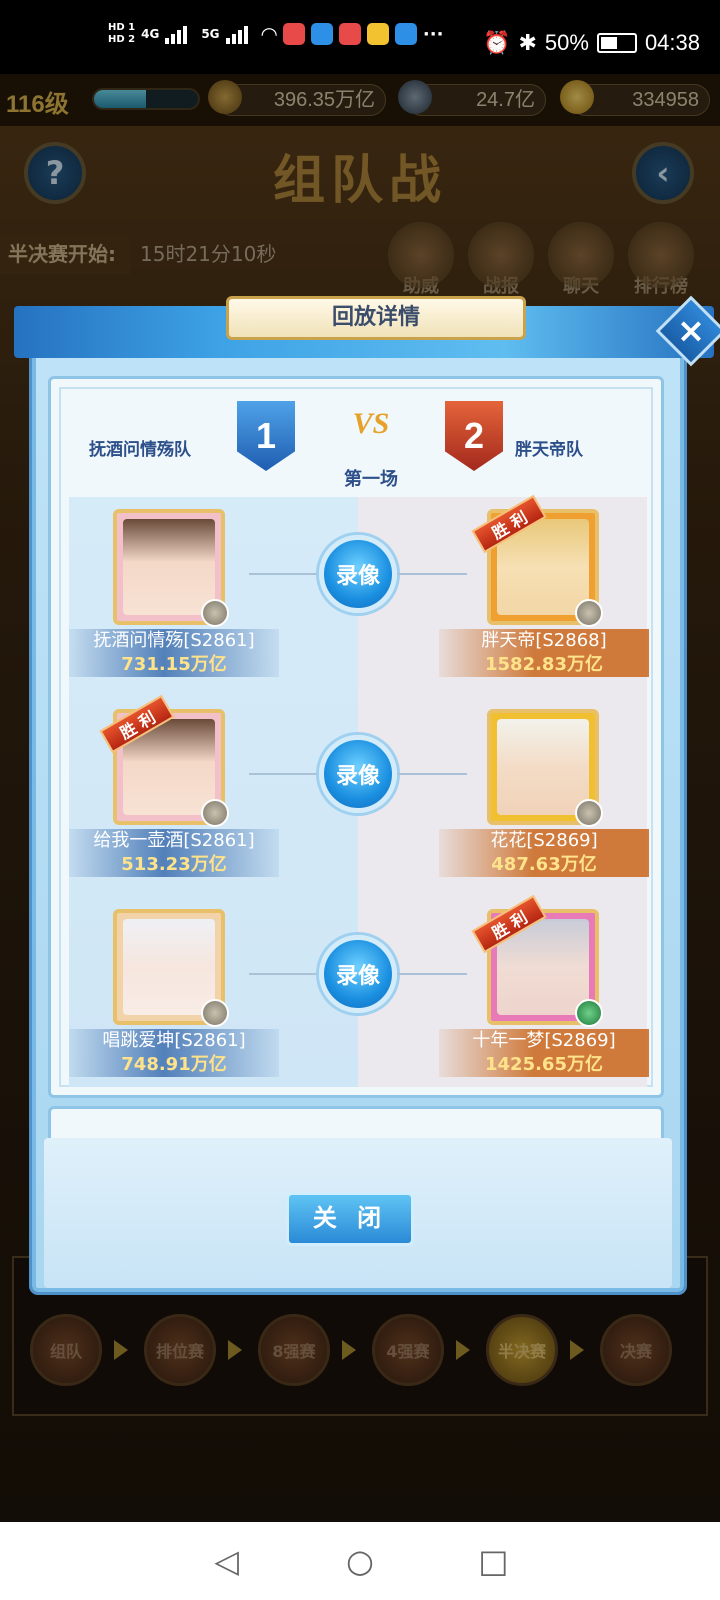 Image resolution: width=720 pixels, height=1600 pixels. Describe the element at coordinates (376, 318) in the screenshot. I see `dialog-title: 回放详情` at that location.